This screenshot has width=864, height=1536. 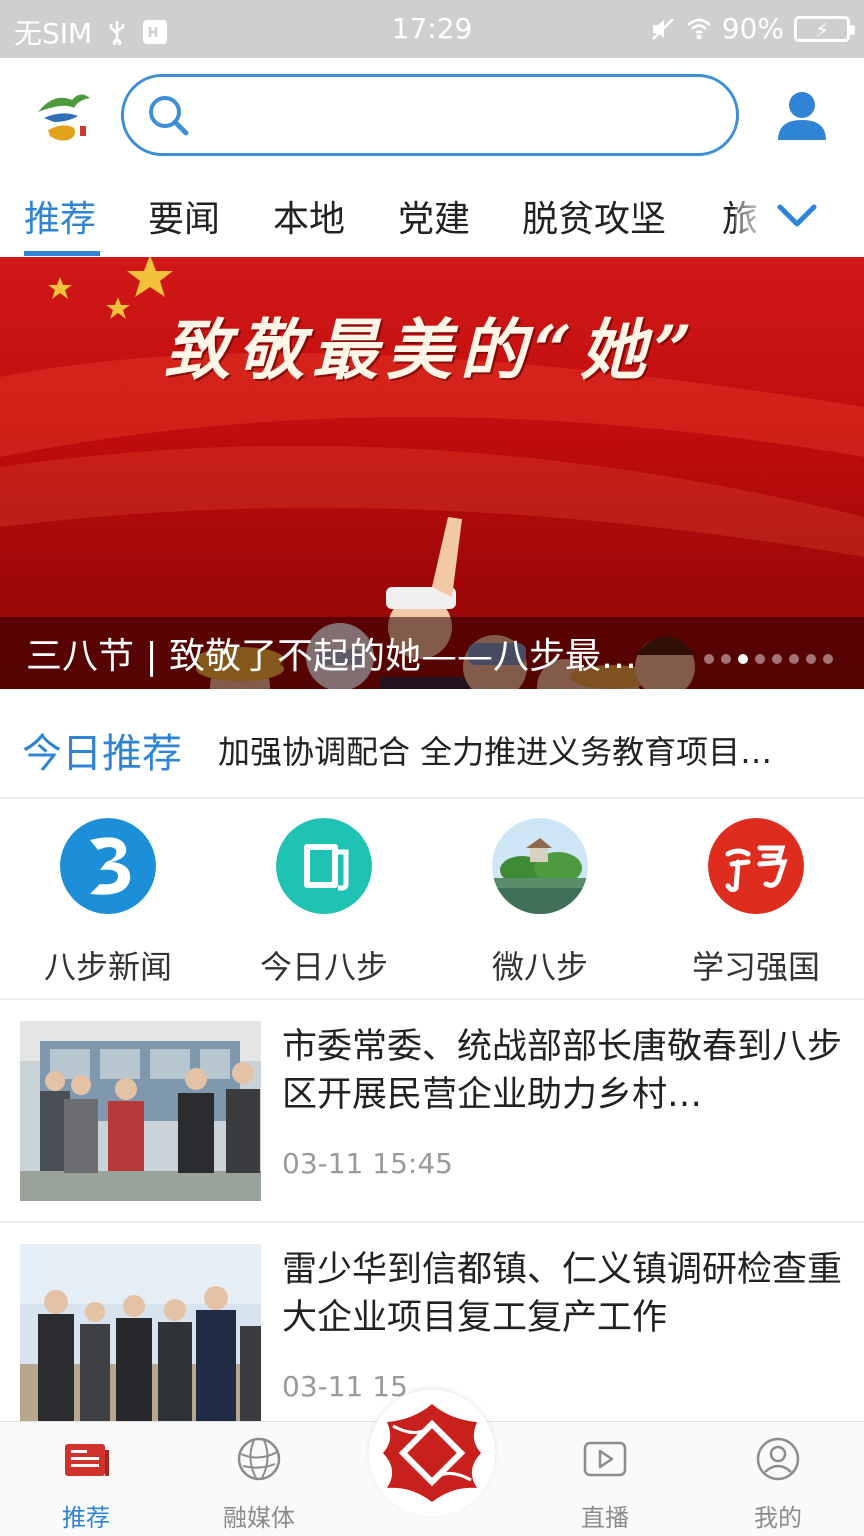 What do you see at coordinates (698, 28) in the screenshot?
I see `wifi-icon` at bounding box center [698, 28].